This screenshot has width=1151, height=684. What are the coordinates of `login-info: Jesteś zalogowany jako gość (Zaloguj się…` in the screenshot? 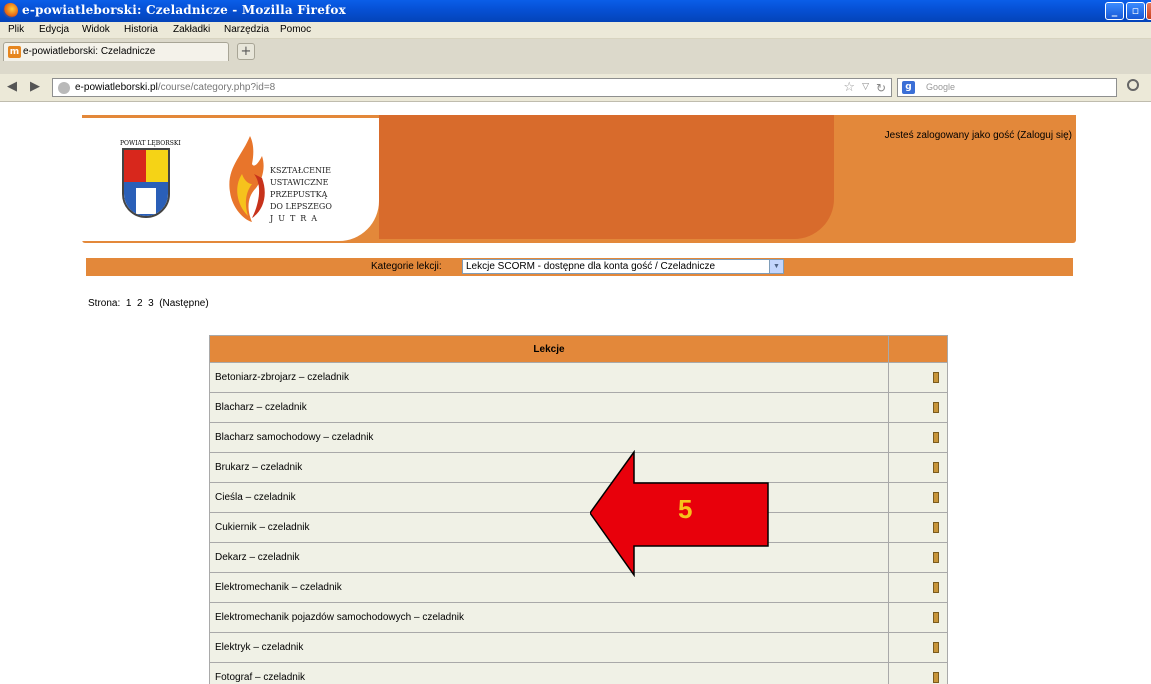 It's located at (978, 135).